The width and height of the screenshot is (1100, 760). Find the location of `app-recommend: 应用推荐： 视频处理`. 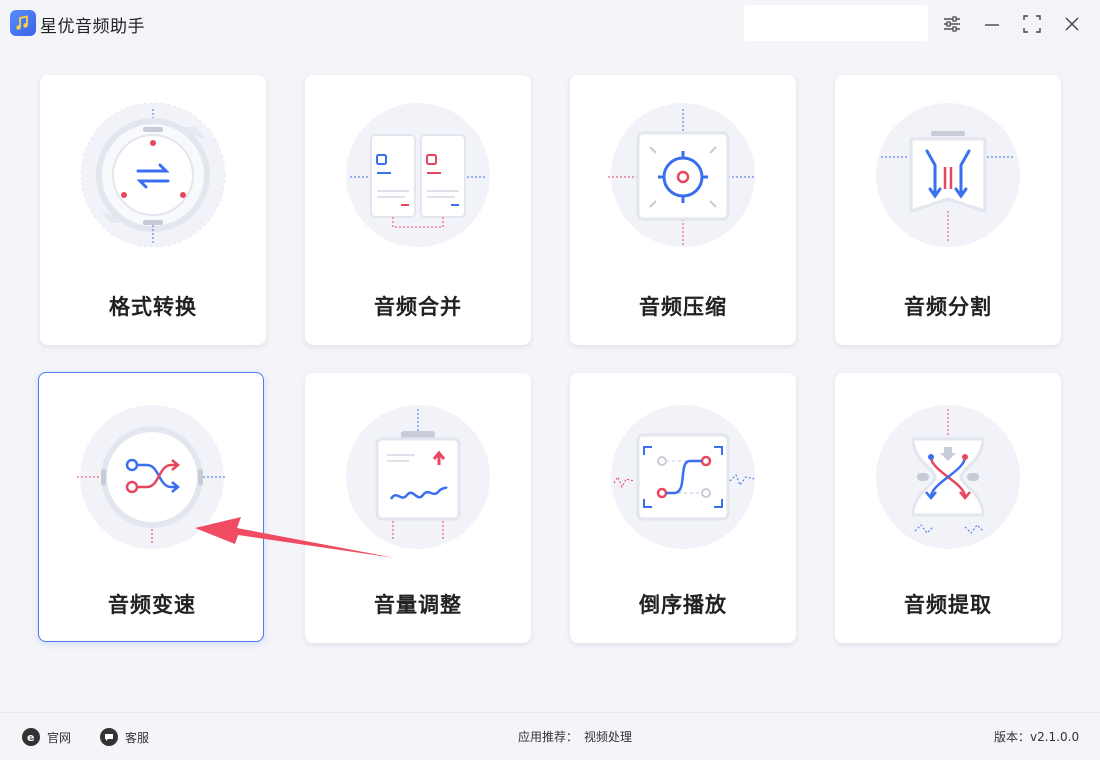

app-recommend: 应用推荐： 视频处理 is located at coordinates (575, 736).